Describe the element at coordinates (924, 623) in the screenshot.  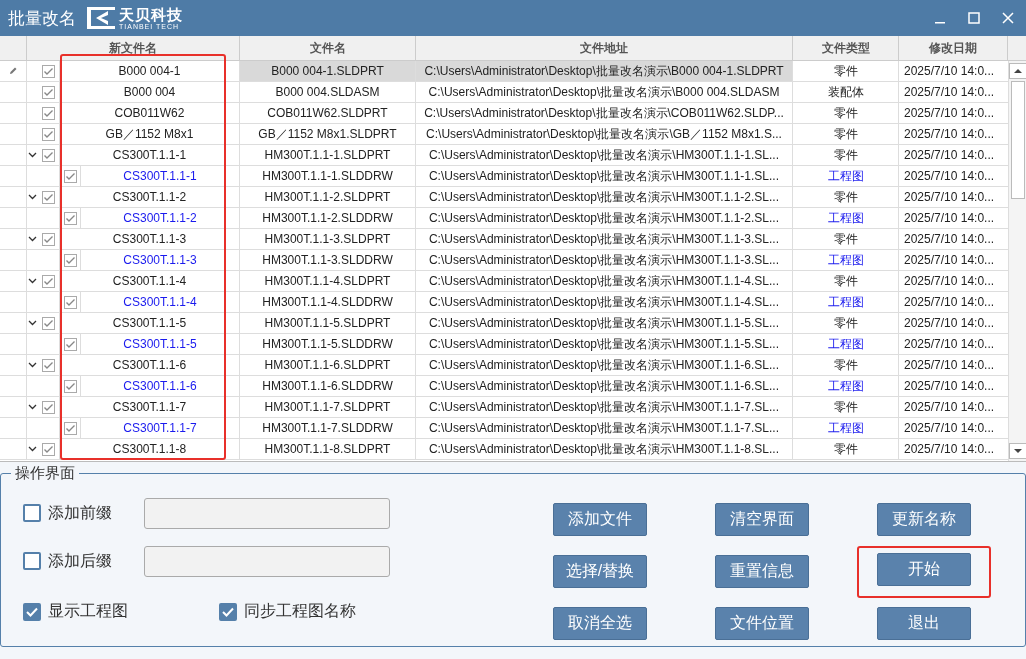
I see `action-button: 退出` at that location.